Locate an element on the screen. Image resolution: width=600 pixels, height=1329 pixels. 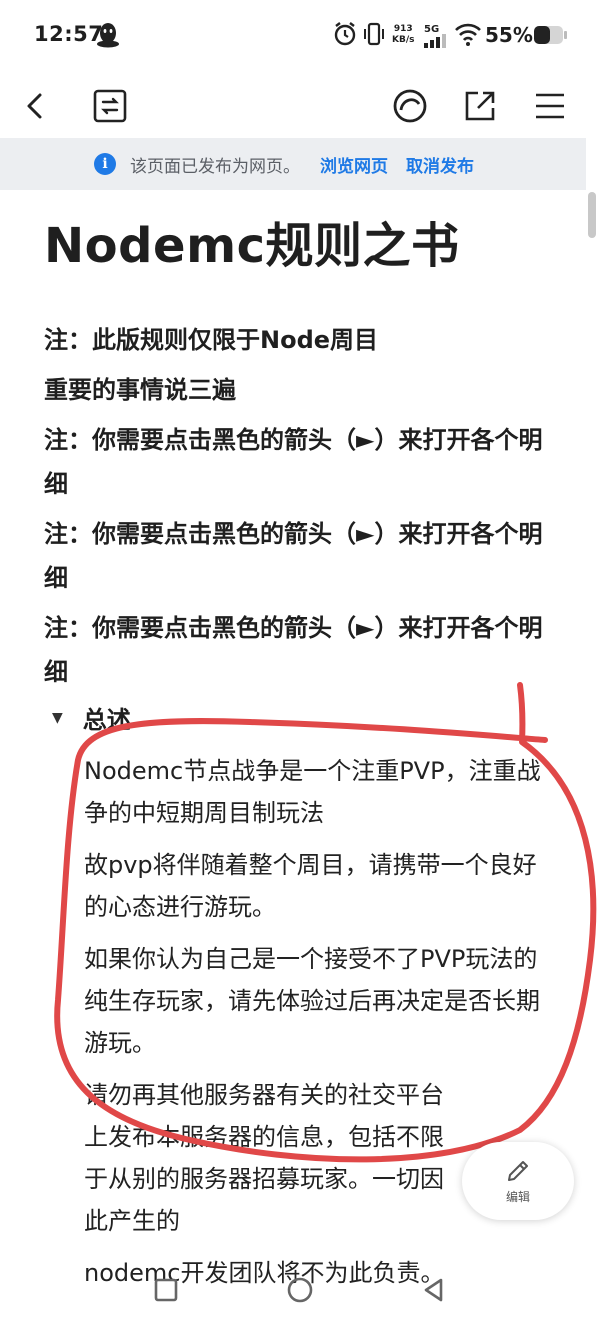
open-external-icon is located at coordinates (480, 106).